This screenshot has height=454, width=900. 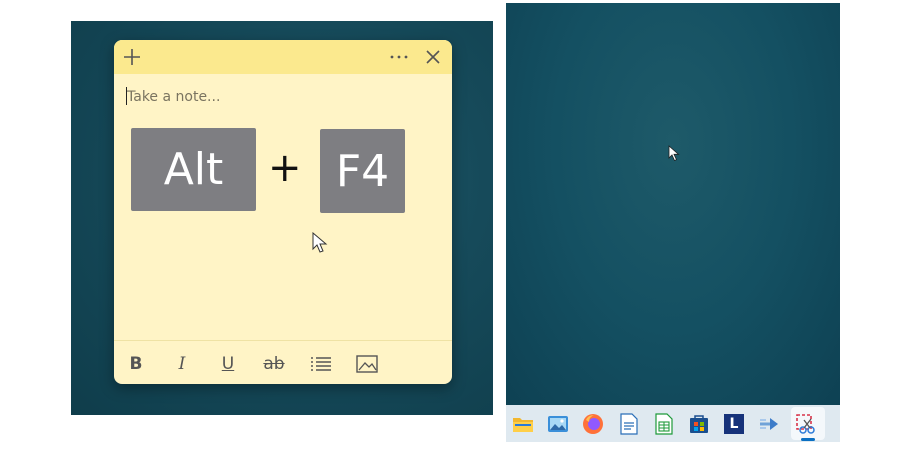 What do you see at coordinates (806, 424) in the screenshot?
I see `snipping-tool-icon` at bounding box center [806, 424].